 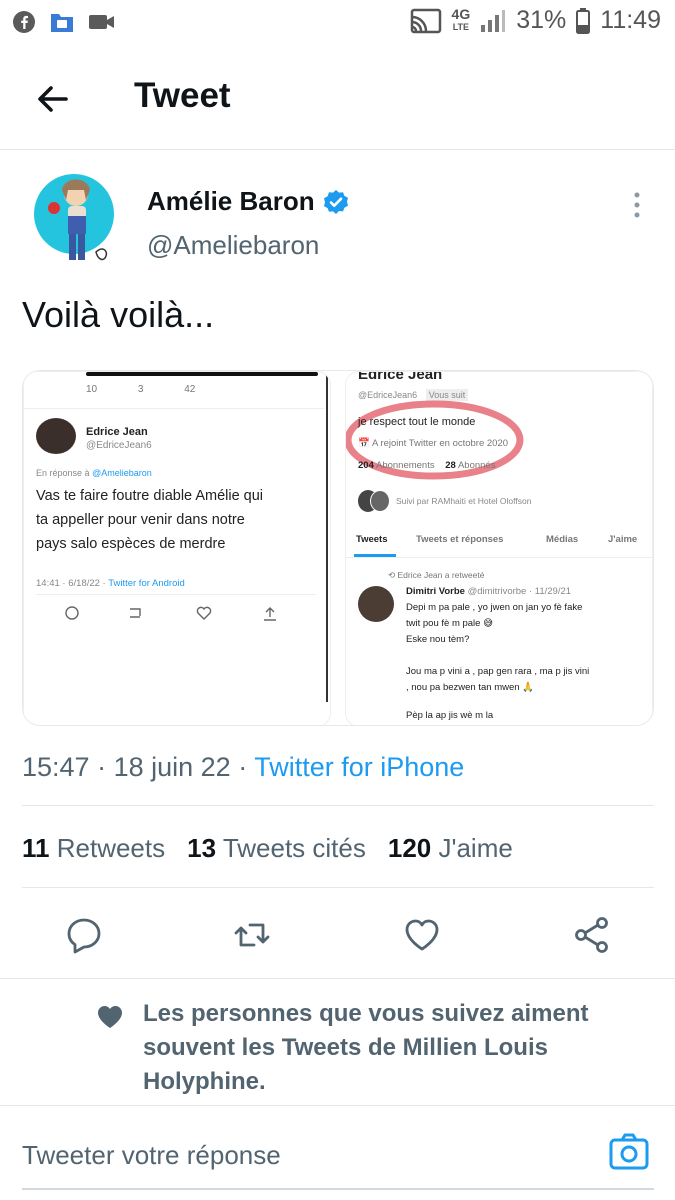 I want to click on rt-line-3: Eske nou tèm?, so click(x=438, y=639).